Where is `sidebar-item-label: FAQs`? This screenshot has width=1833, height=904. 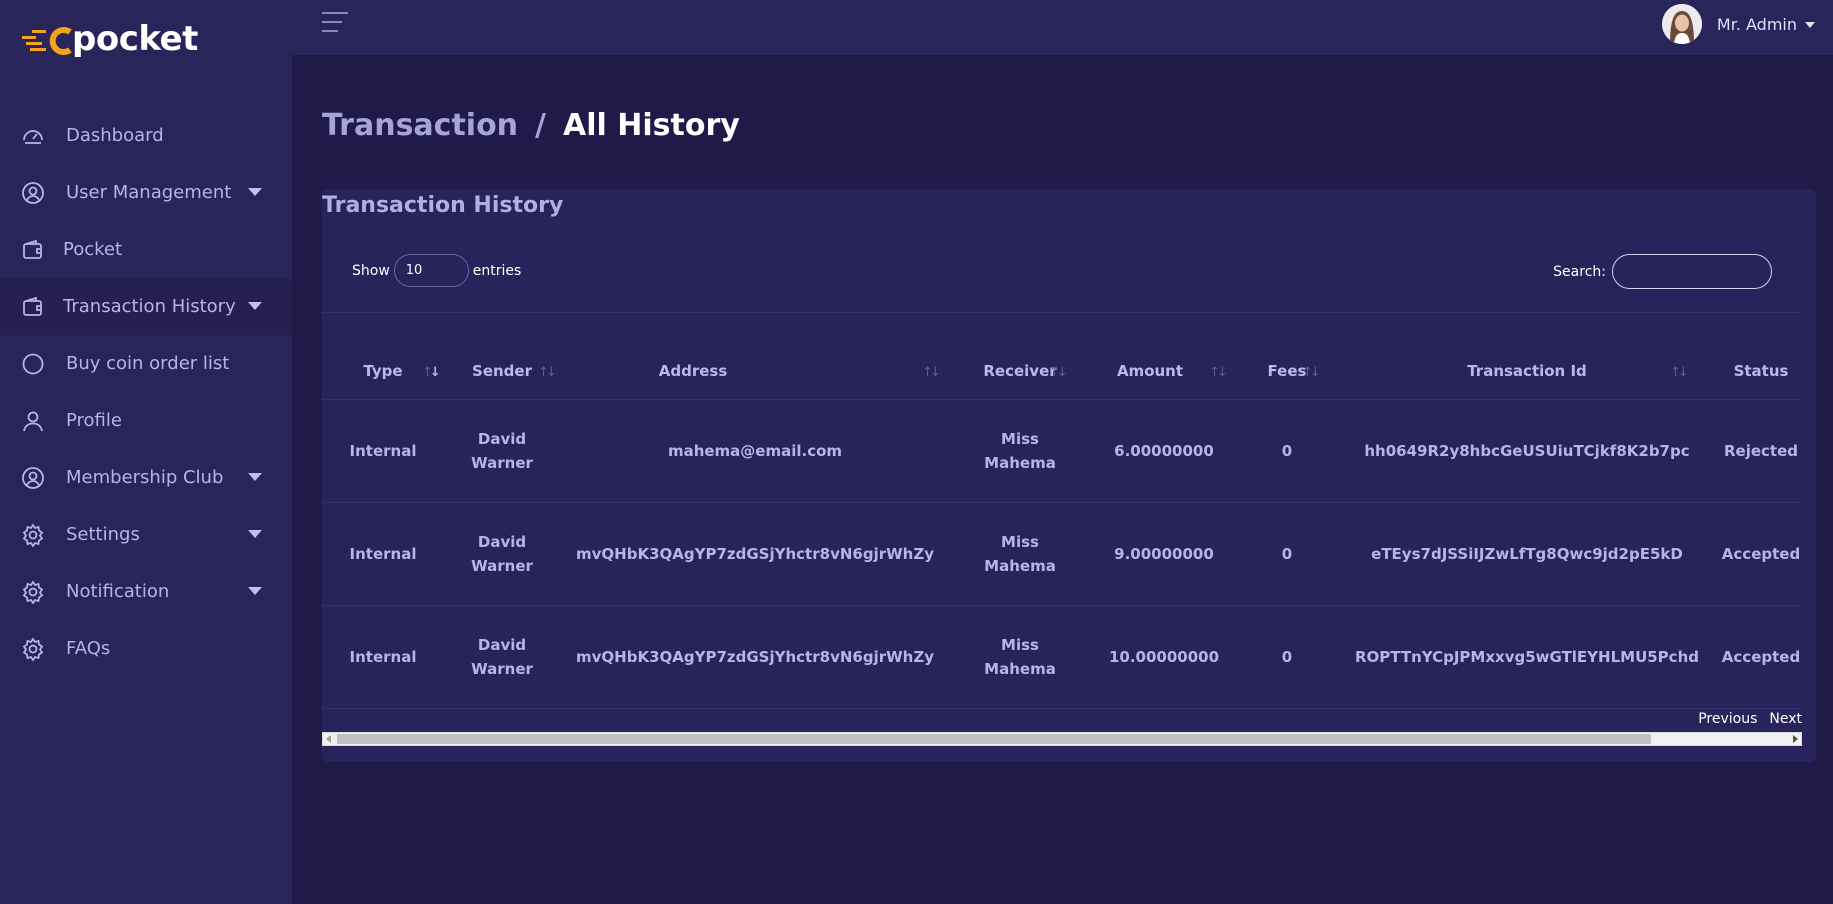
sidebar-item-label: FAQs is located at coordinates (88, 648).